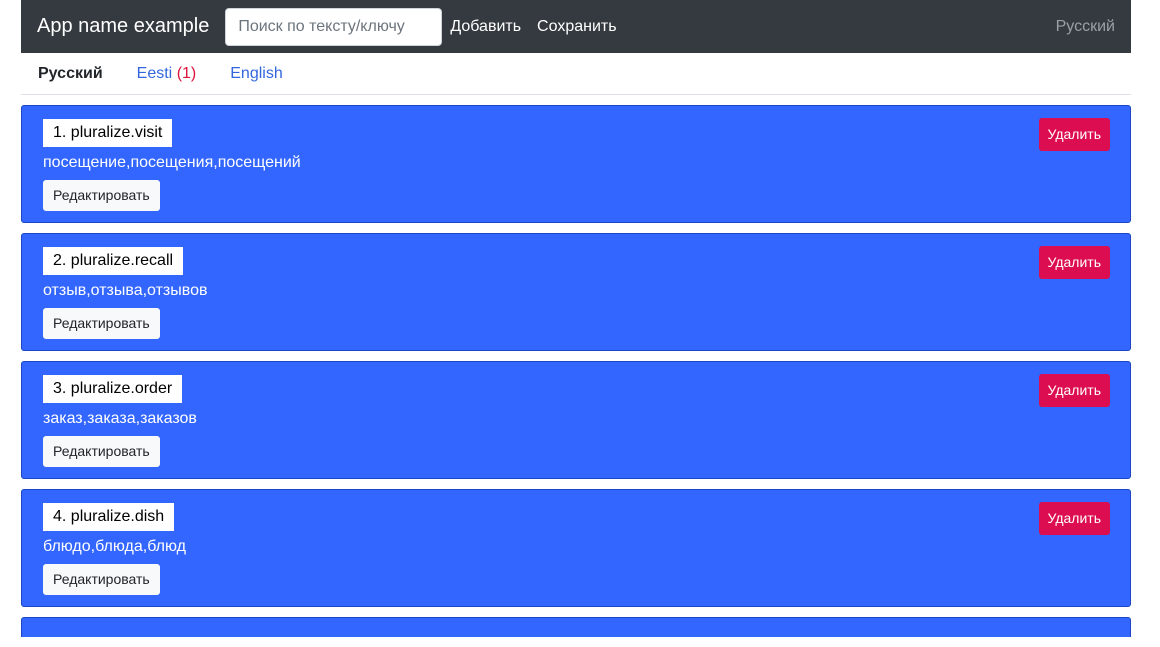 This screenshot has height=647, width=1160. Describe the element at coordinates (113, 261) in the screenshot. I see `translation-key: 2. pluralize.recall` at that location.